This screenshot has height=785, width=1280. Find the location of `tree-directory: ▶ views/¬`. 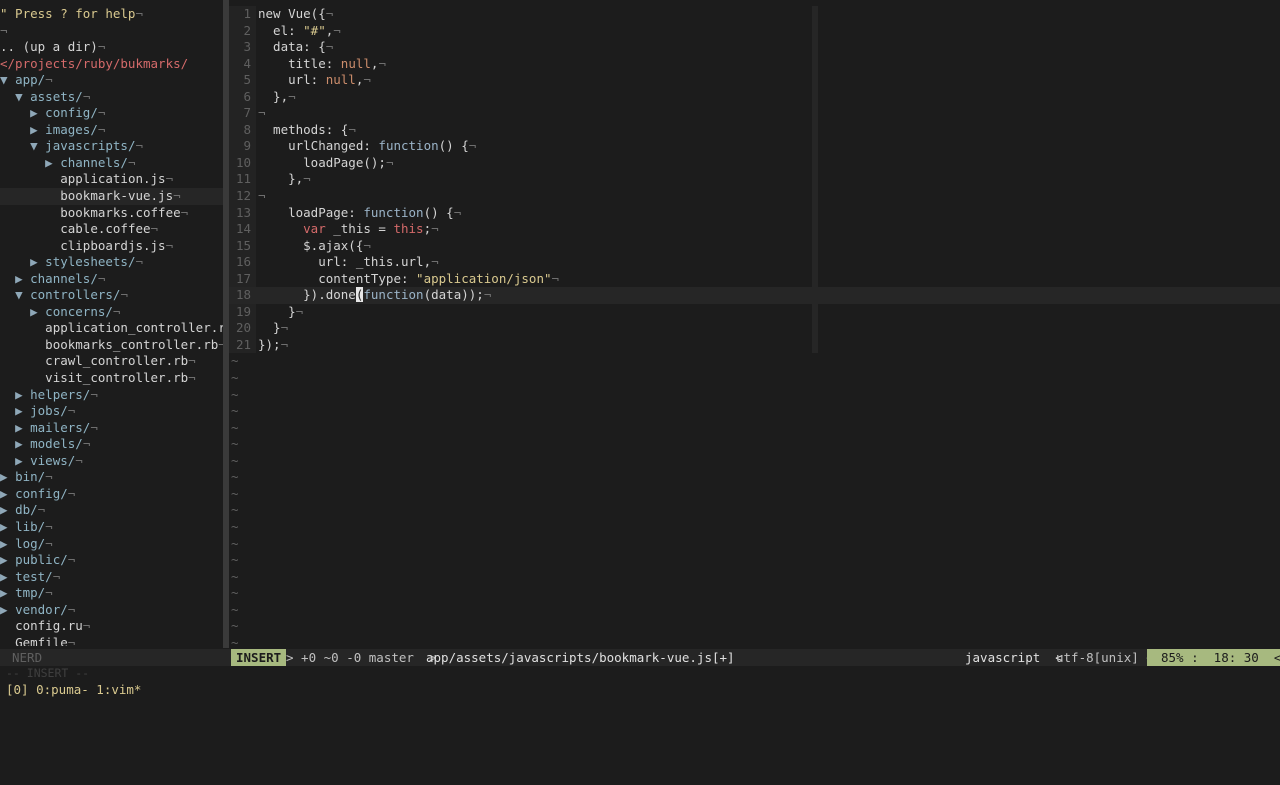

tree-directory: ▶ views/¬ is located at coordinates (111, 461).